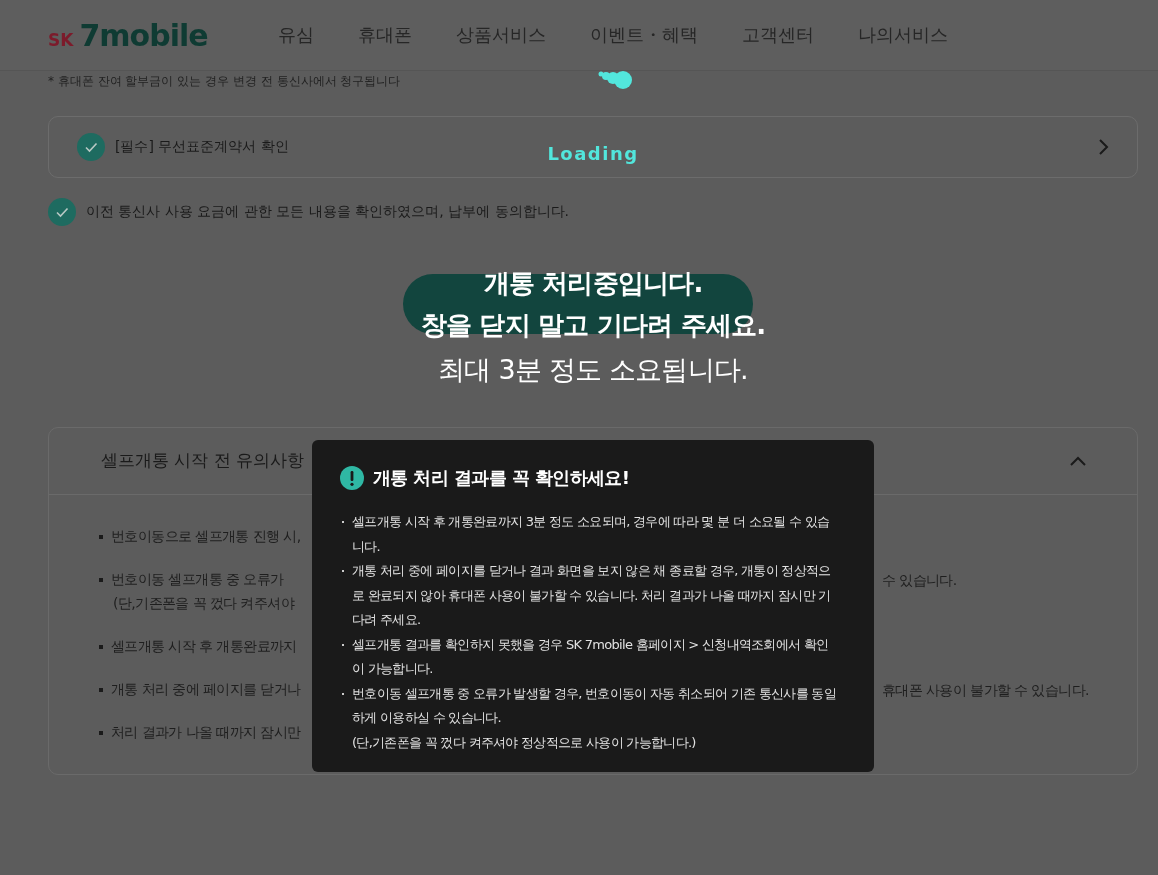 Image resolution: width=1158 pixels, height=875 pixels. Describe the element at coordinates (203, 460) in the screenshot. I see `notice-title: 셀프개통 시작 전 유의사항` at that location.